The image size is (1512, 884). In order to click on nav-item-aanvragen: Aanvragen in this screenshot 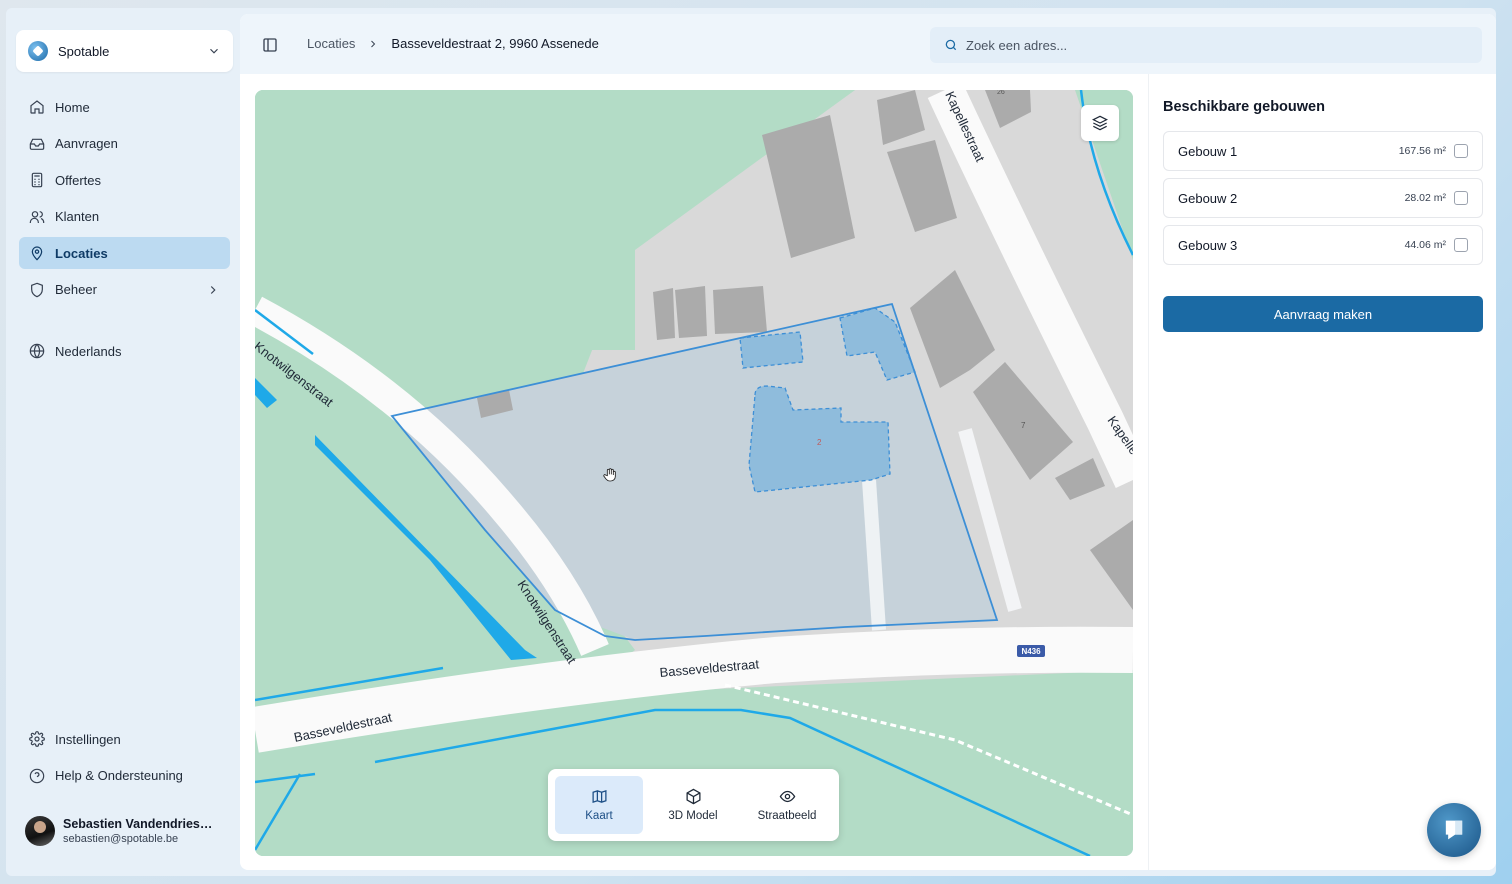, I will do `click(124, 144)`.